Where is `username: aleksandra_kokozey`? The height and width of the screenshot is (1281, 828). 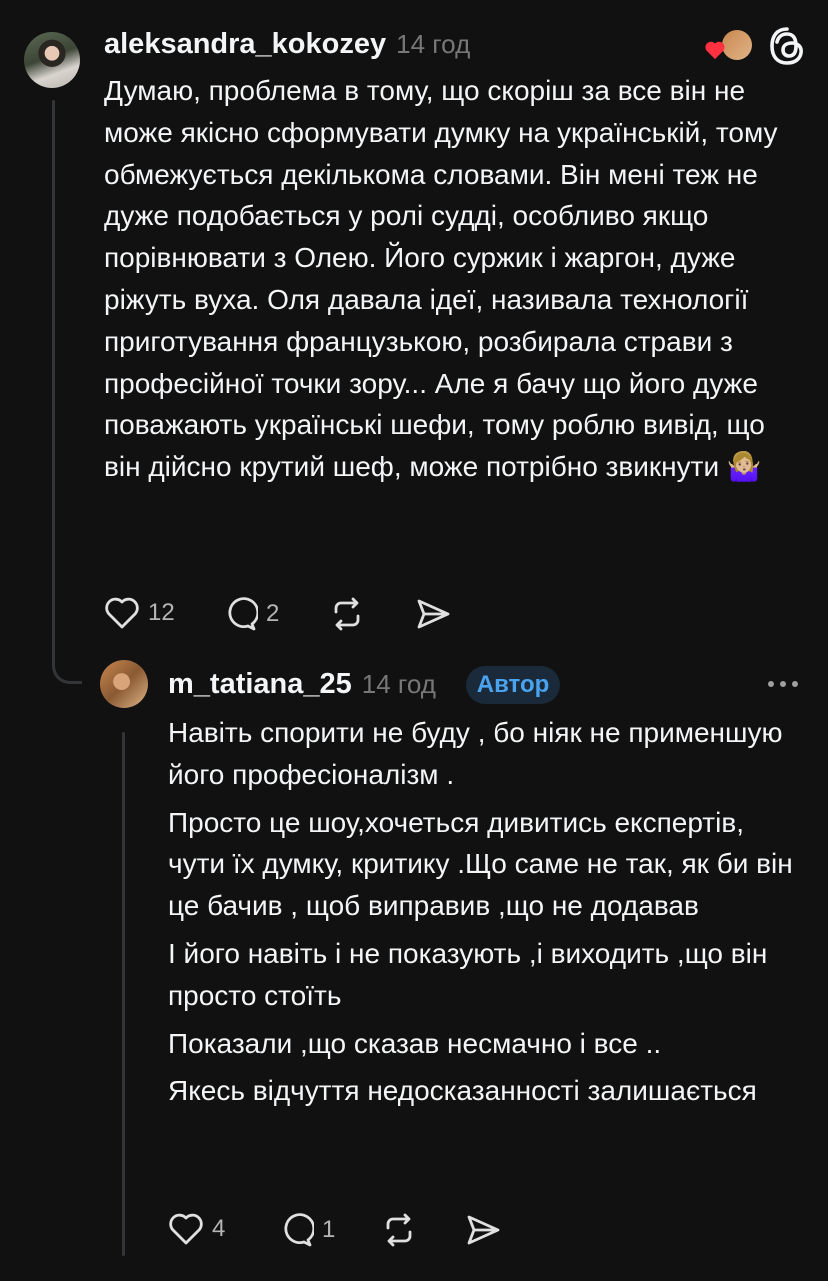 username: aleksandra_kokozey is located at coordinates (245, 44).